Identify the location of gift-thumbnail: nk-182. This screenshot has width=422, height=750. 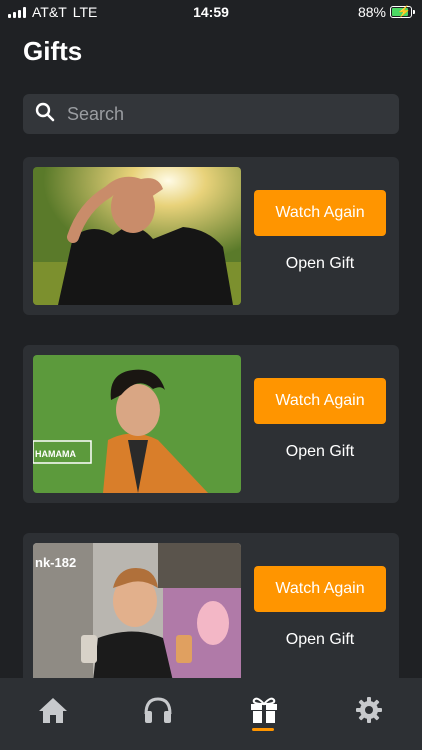
(137, 612).